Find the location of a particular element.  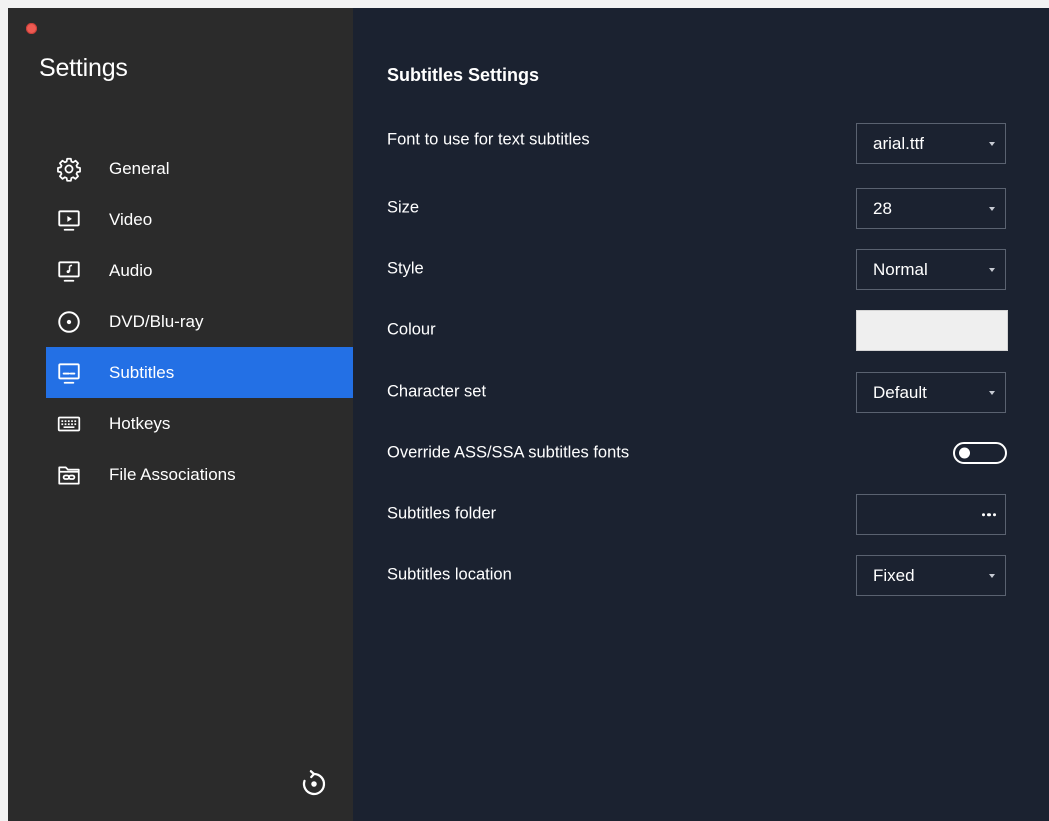

style-select: Normal is located at coordinates (931, 269).